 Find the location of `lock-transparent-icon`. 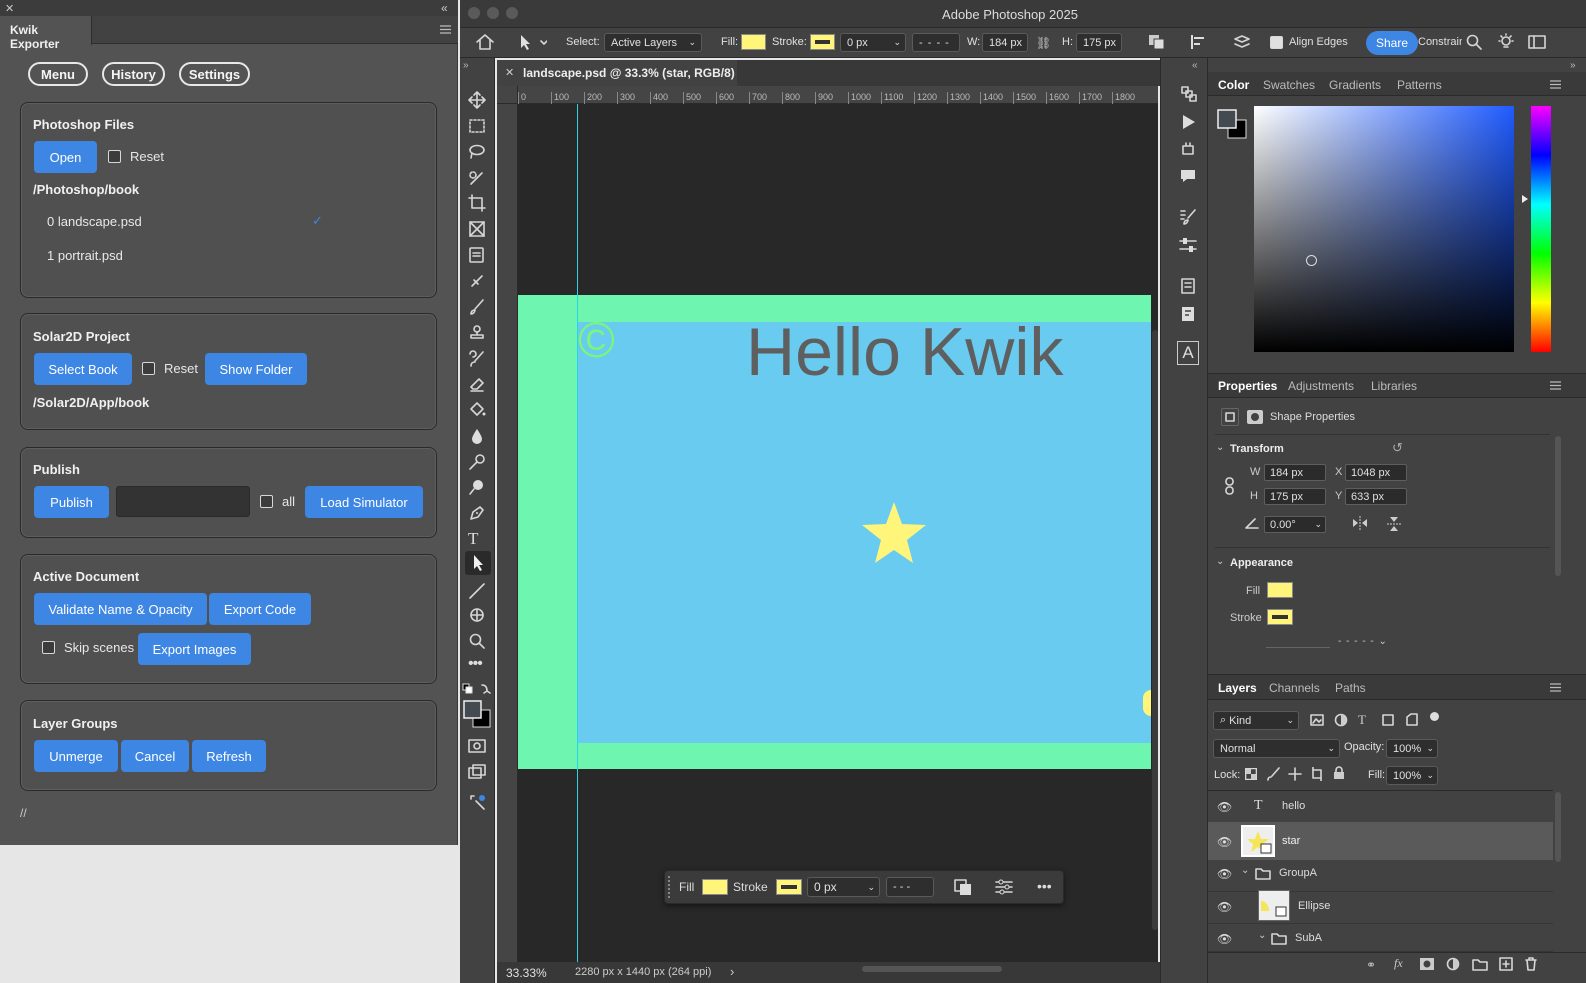

lock-transparent-icon is located at coordinates (1251, 774).